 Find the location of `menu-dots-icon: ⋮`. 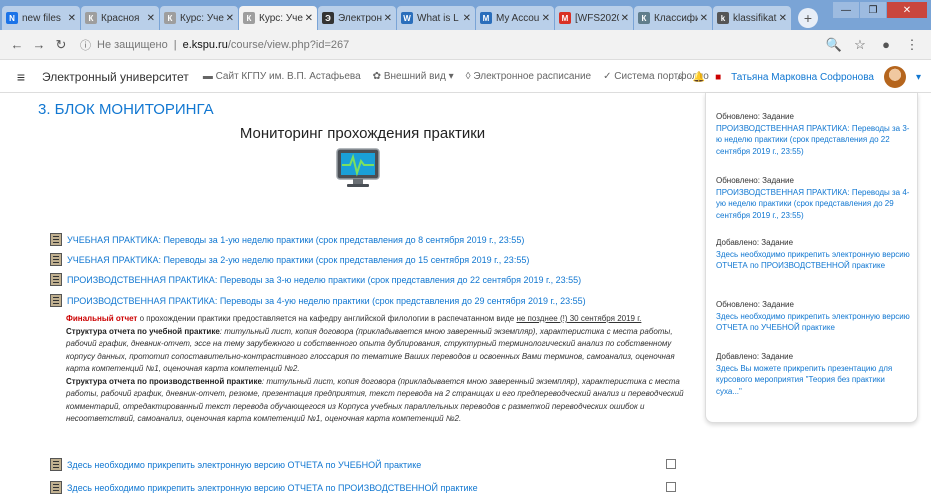

menu-dots-icon: ⋮ is located at coordinates (912, 45).